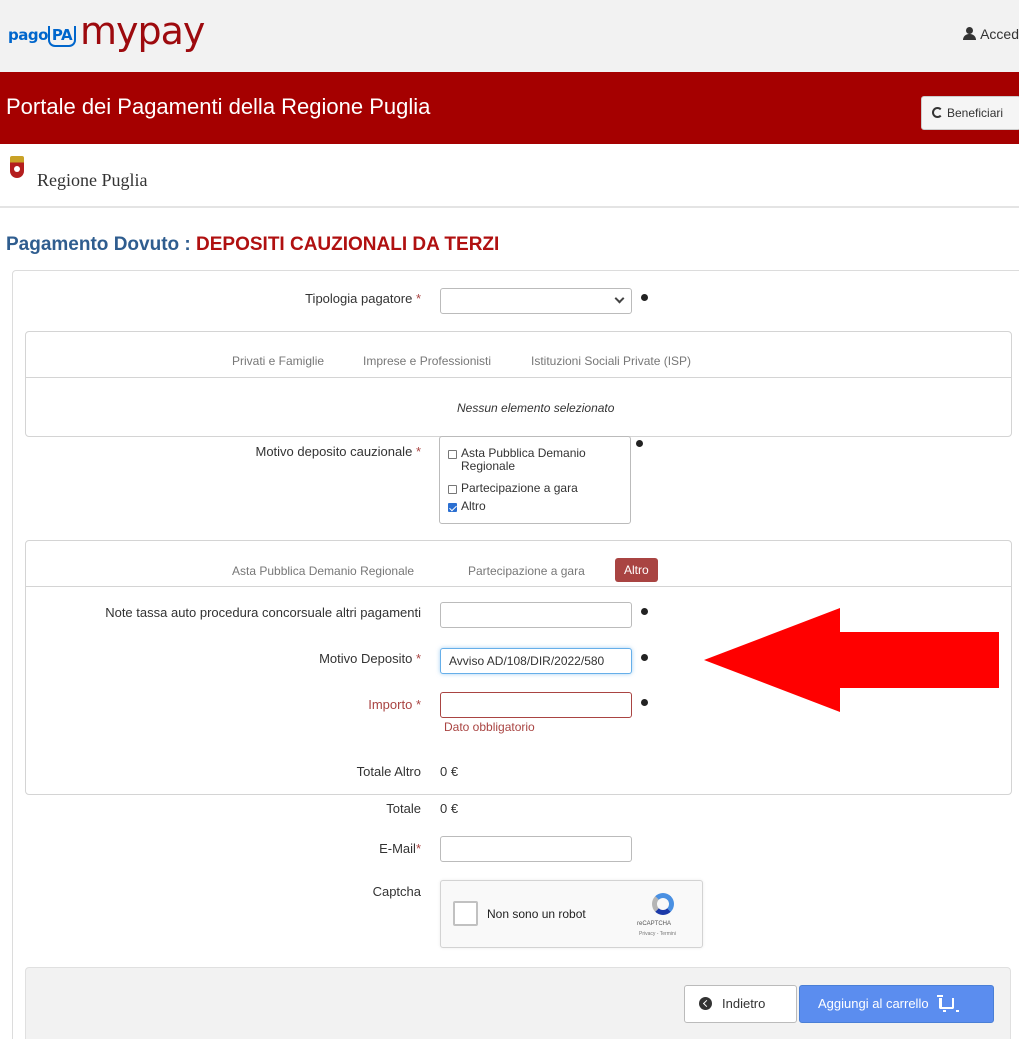 The height and width of the screenshot is (1039, 1019). I want to click on chevron-down-icon, so click(619, 298).